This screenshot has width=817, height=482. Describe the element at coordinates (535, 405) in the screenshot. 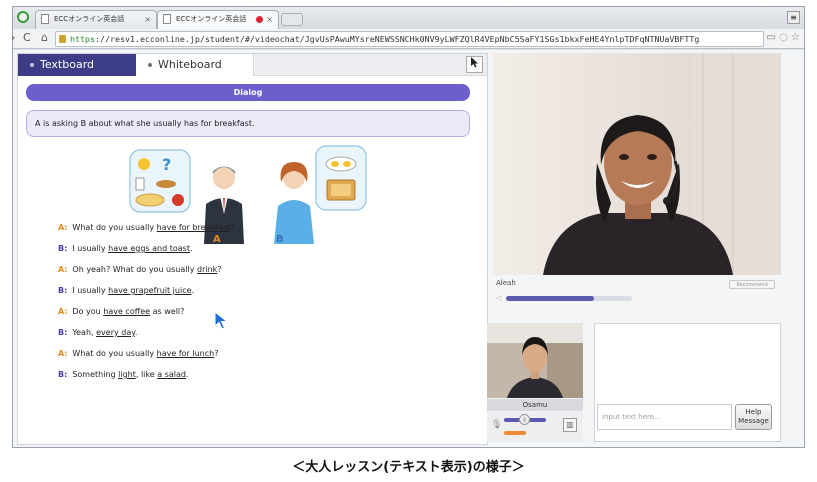

I see `self-name: Osamu` at that location.